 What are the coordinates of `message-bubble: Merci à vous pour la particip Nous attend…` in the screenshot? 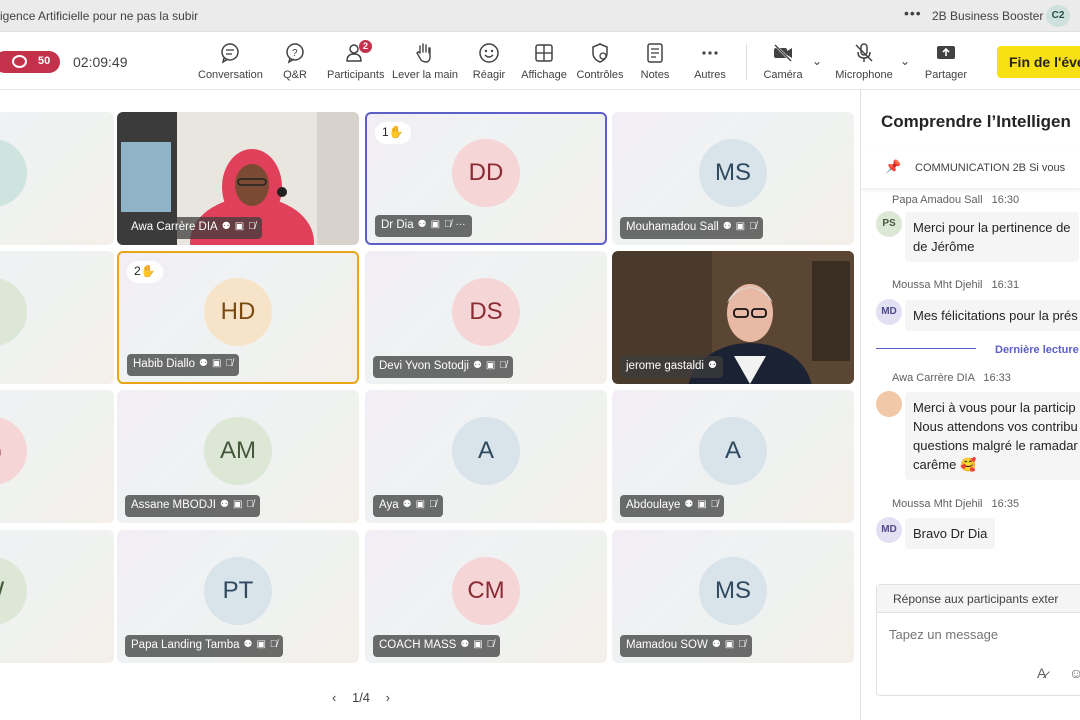 It's located at (992, 436).